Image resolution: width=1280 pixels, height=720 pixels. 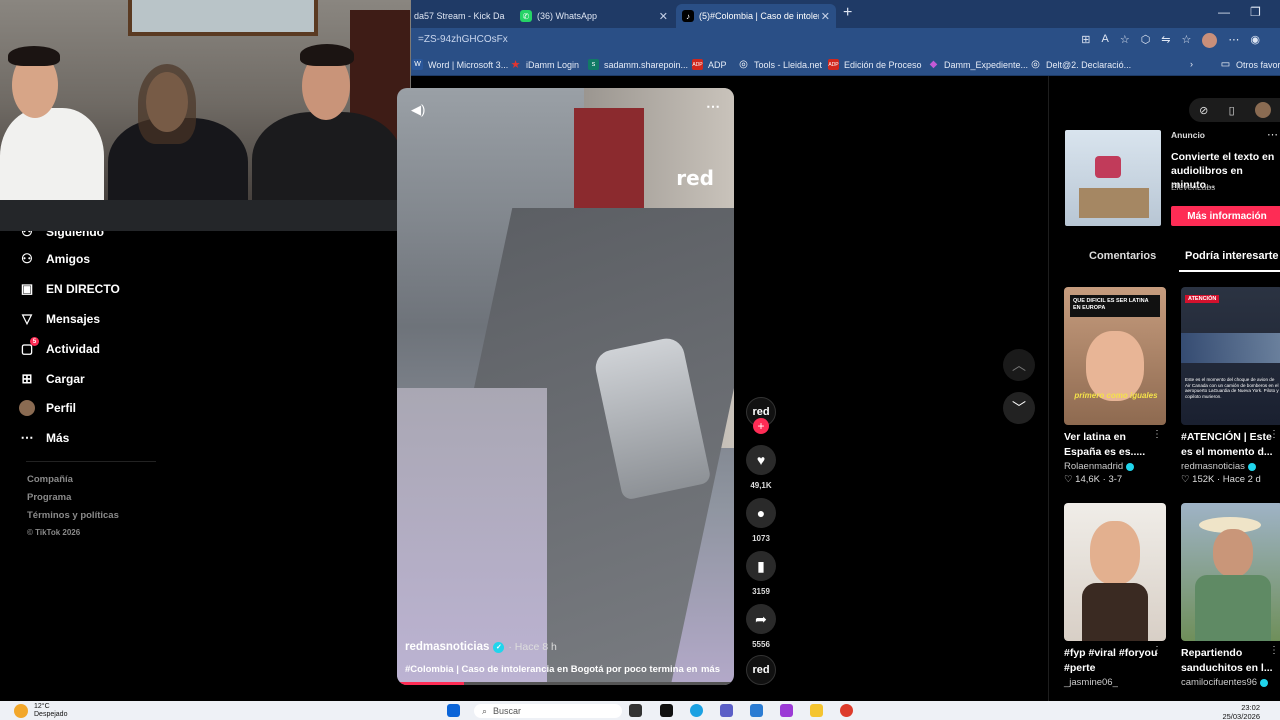 I want to click on previous-video-button: ︿, so click(x=1019, y=365).